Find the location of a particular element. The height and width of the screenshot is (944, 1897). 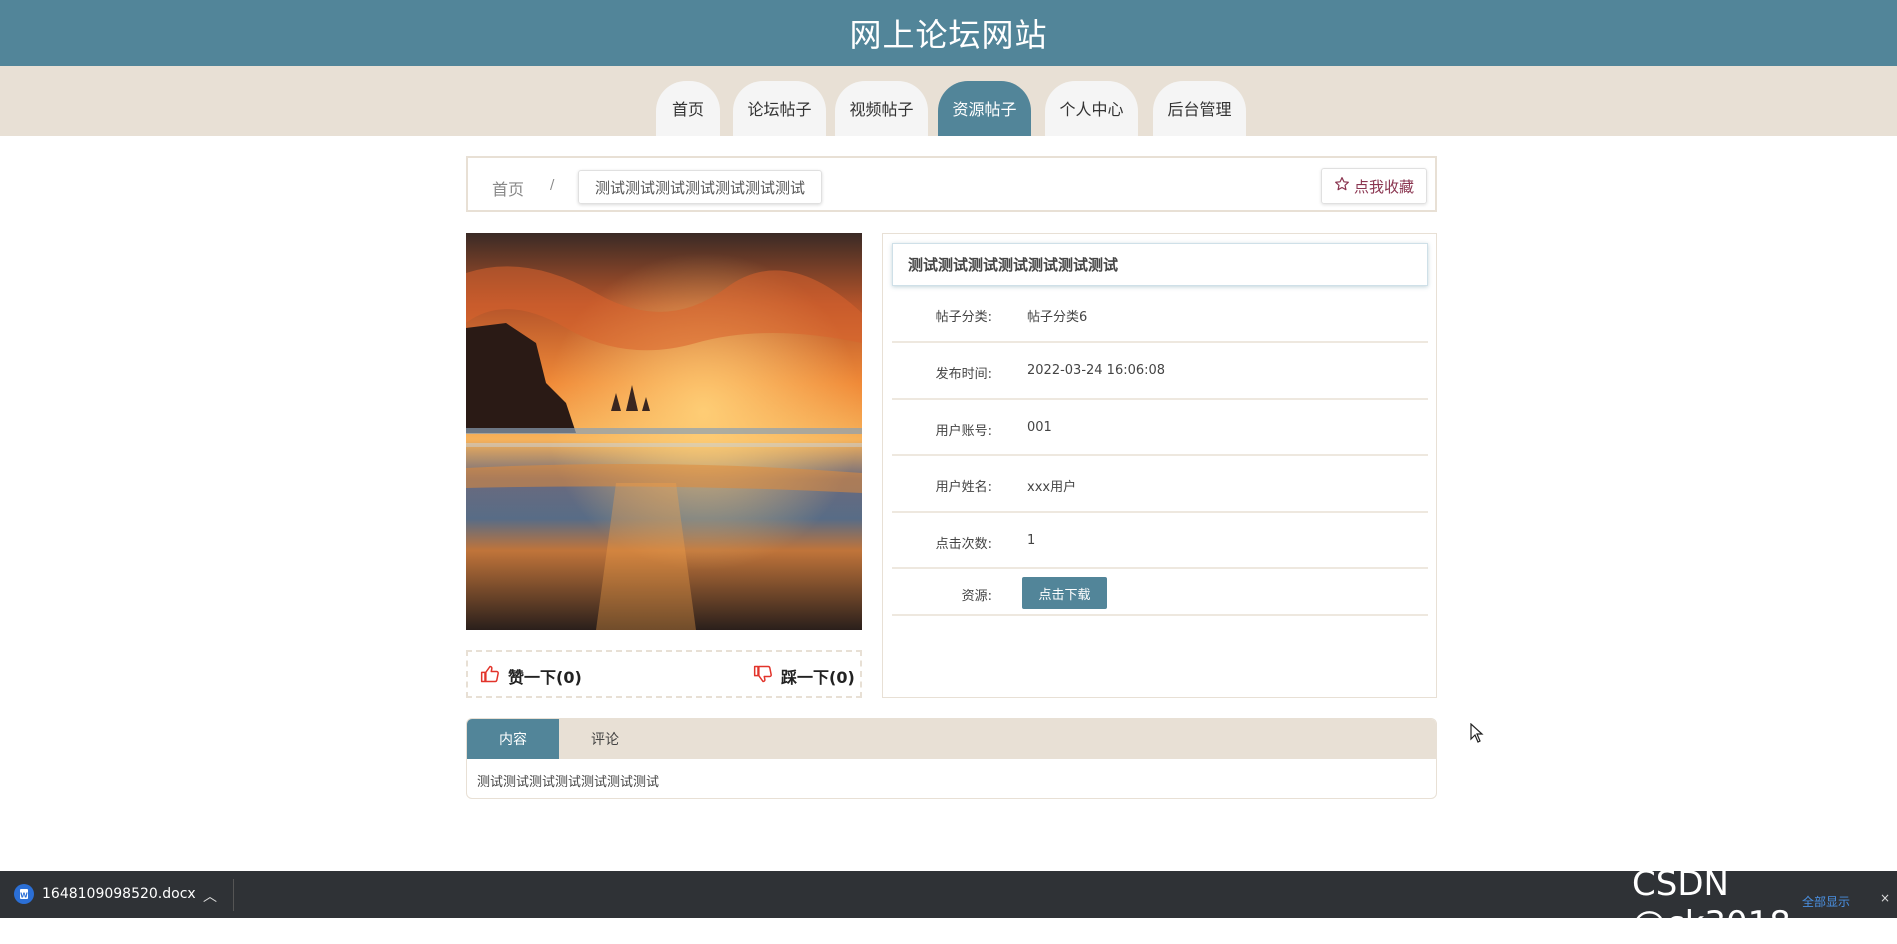

breadcrumb-home-link: 首页 is located at coordinates (508, 188).